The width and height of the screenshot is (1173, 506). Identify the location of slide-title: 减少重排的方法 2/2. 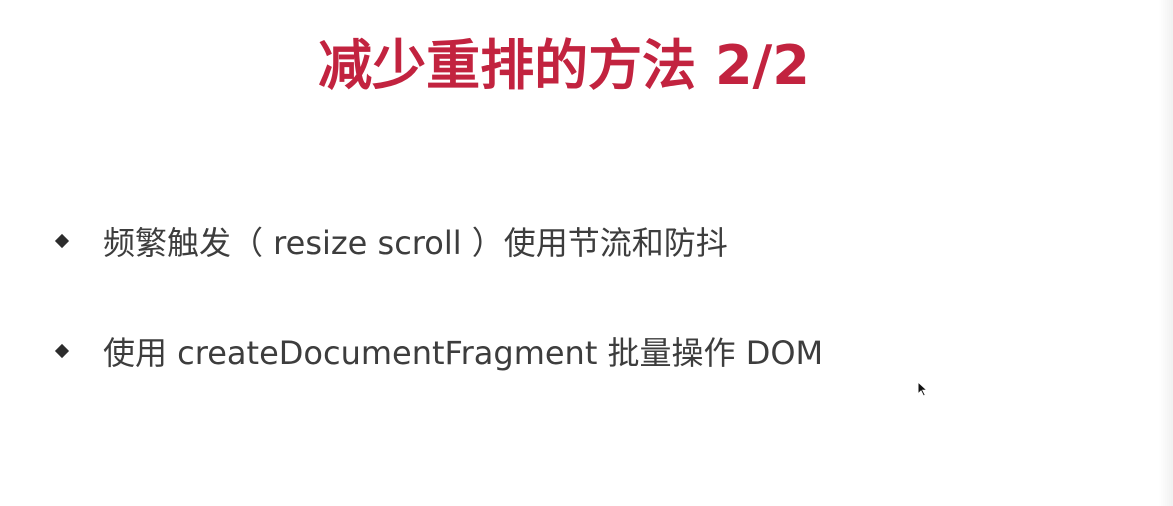
(564, 65).